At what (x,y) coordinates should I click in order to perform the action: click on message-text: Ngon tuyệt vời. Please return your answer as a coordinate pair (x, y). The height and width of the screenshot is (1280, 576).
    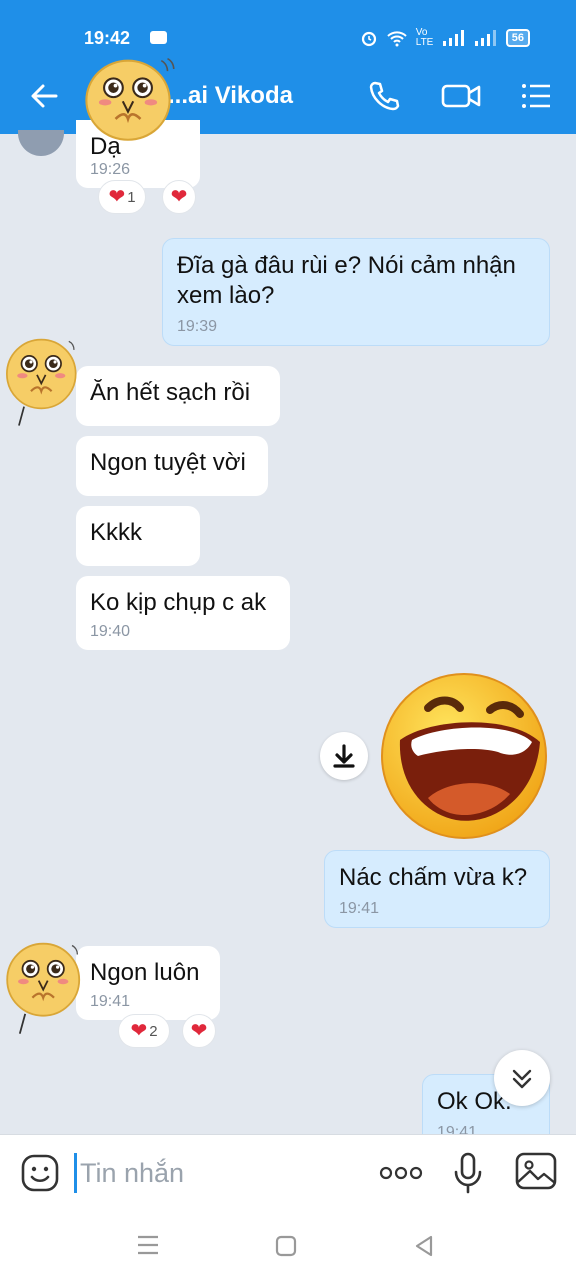
    Looking at the image, I should click on (168, 462).